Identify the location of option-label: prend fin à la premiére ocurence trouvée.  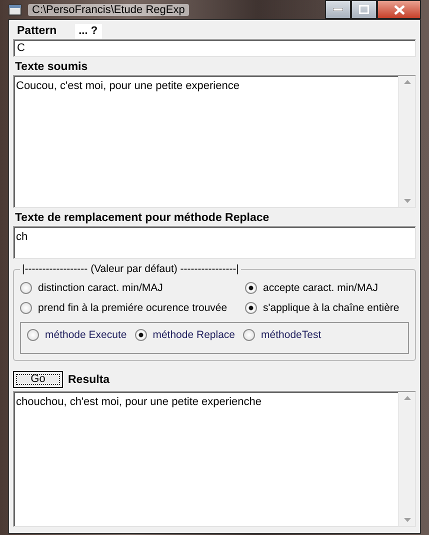
(133, 308).